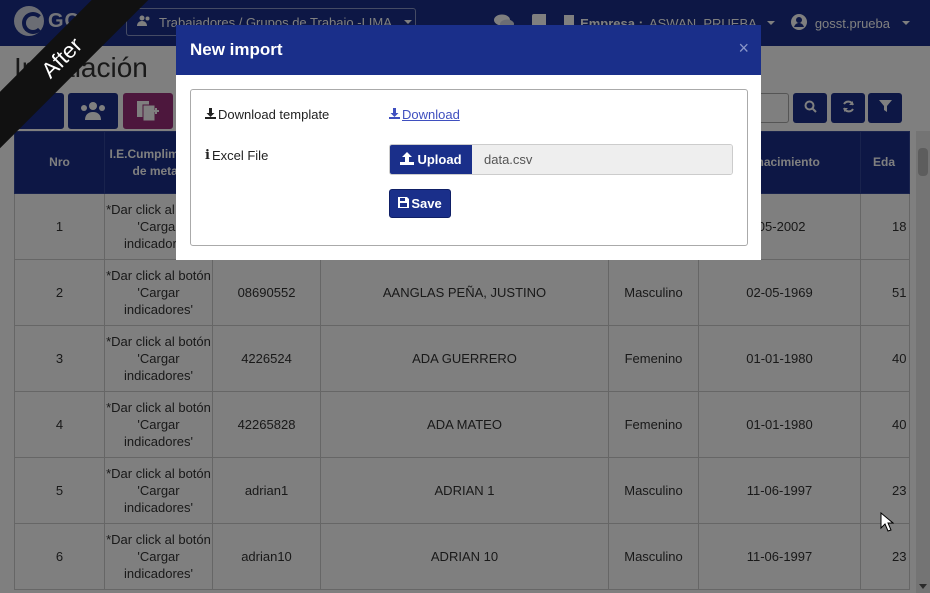 Image resolution: width=930 pixels, height=593 pixels. I want to click on file-input-group: Upload, so click(561, 159).